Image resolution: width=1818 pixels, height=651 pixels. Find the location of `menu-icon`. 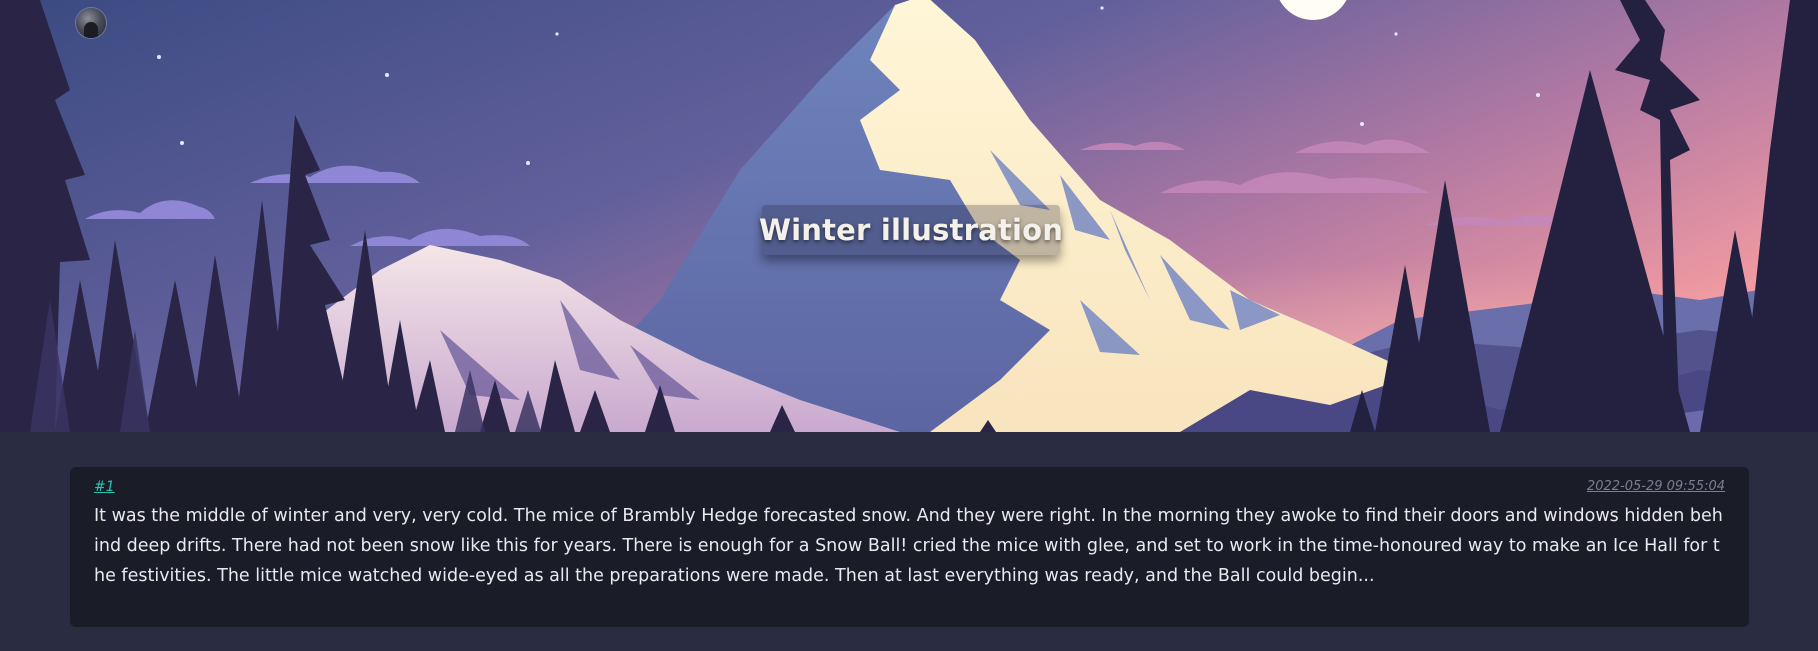

menu-icon is located at coordinates (1764, 221).